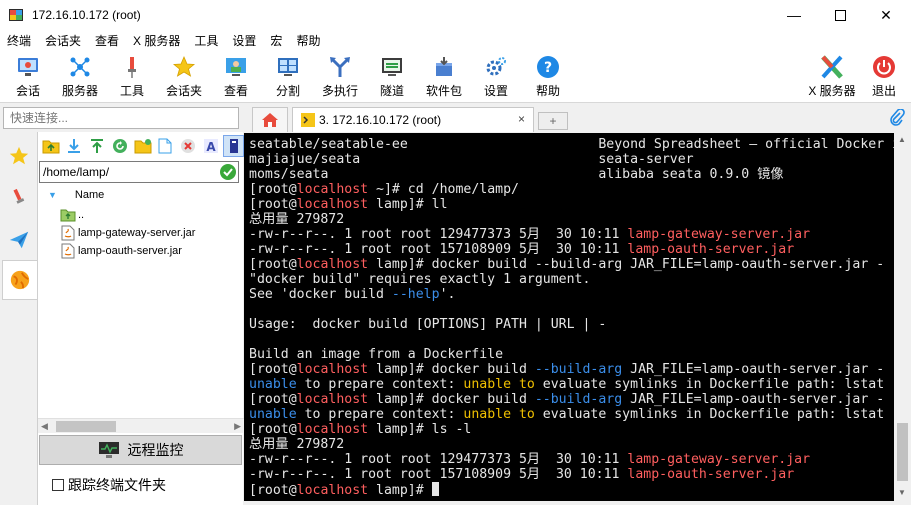 The height and width of the screenshot is (505, 911). What do you see at coordinates (719, 459) in the screenshot?
I see `terminal-text: lamp-gateway-server.jar` at bounding box center [719, 459].